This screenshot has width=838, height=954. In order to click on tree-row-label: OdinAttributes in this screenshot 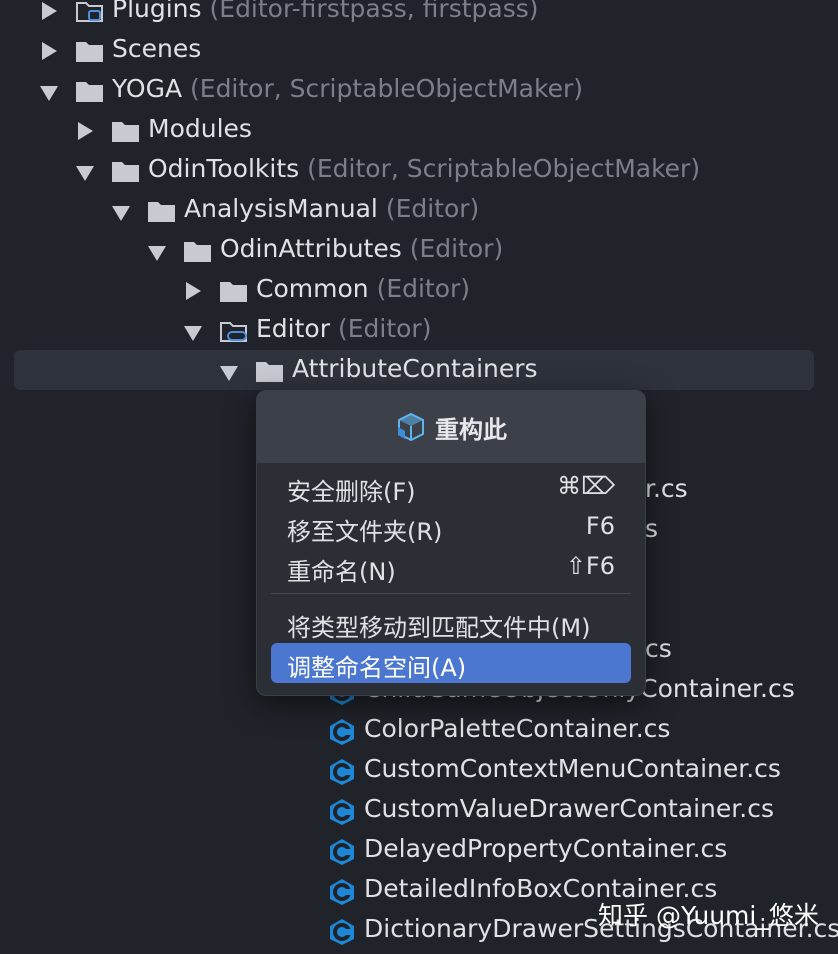, I will do `click(311, 248)`.